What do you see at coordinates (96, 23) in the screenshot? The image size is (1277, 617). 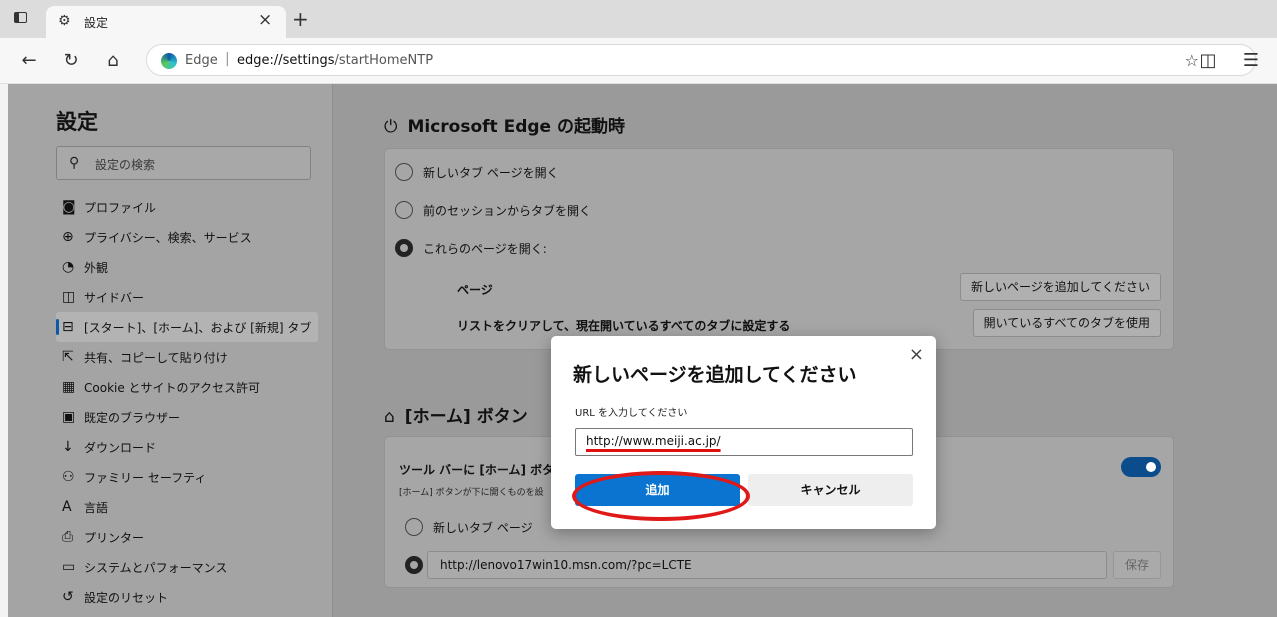 I see `tab-title: 設定` at bounding box center [96, 23].